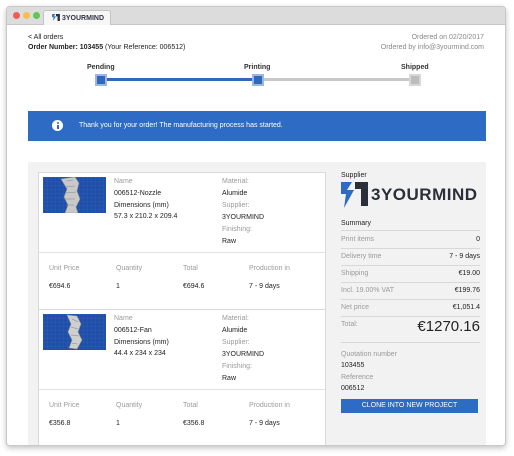 The image size is (514, 456). What do you see at coordinates (354, 195) in the screenshot?
I see `supplier-logo-icon` at bounding box center [354, 195].